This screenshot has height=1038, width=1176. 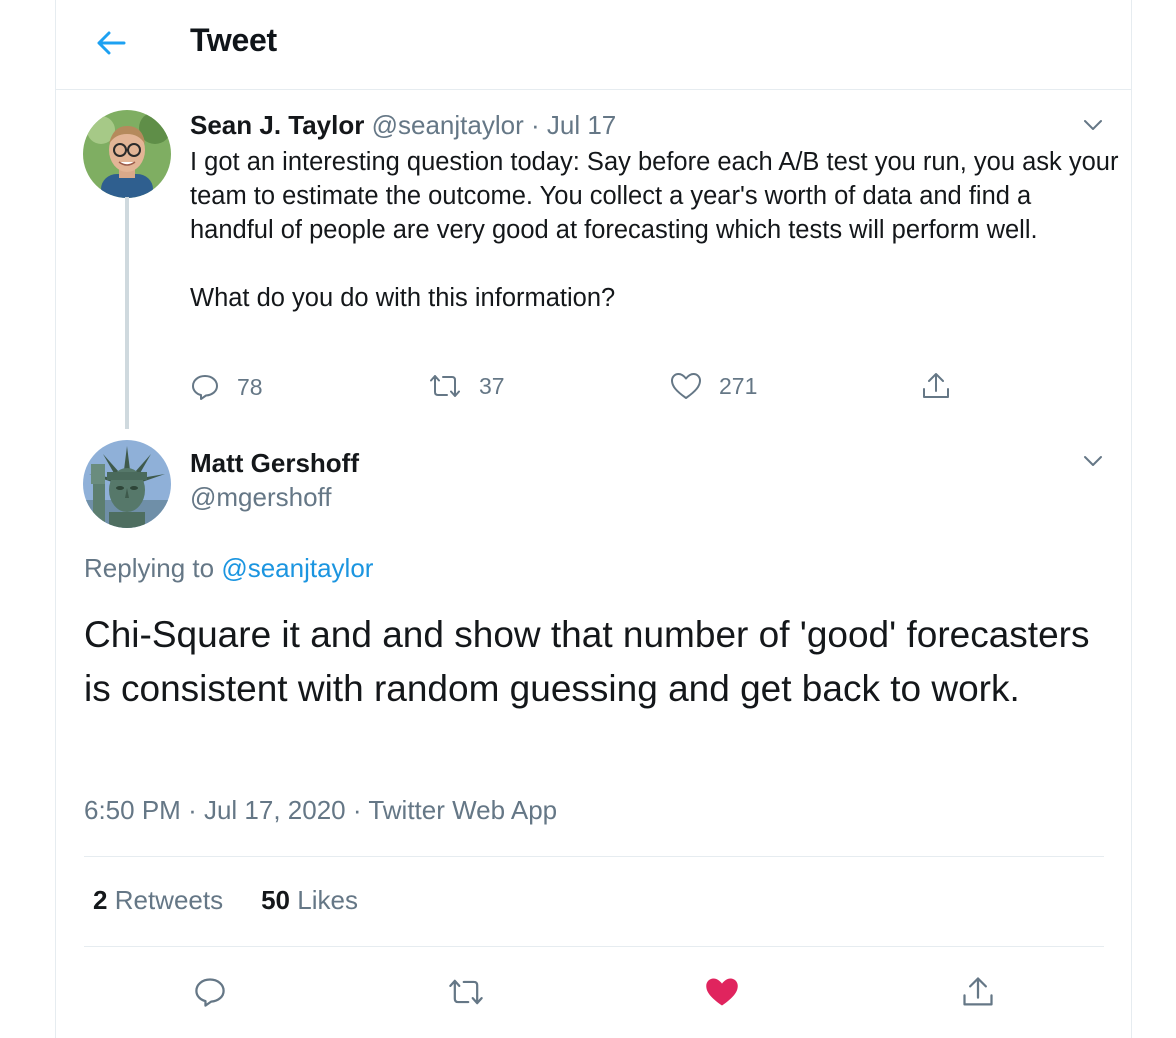 I want to click on parent-tweet-header: Sean J. Taylor @seanjtaylor · Jul 17, so click(x=403, y=125).